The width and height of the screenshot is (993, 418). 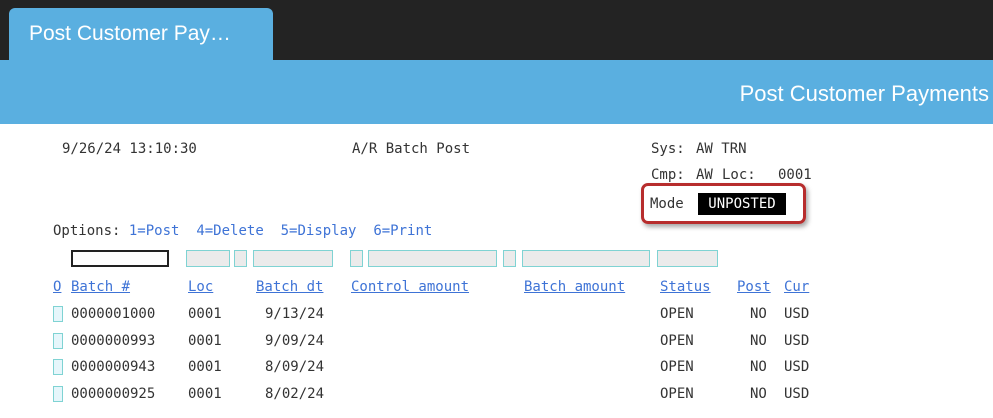 I want to click on batch-amount-filter-input, so click(x=586, y=258).